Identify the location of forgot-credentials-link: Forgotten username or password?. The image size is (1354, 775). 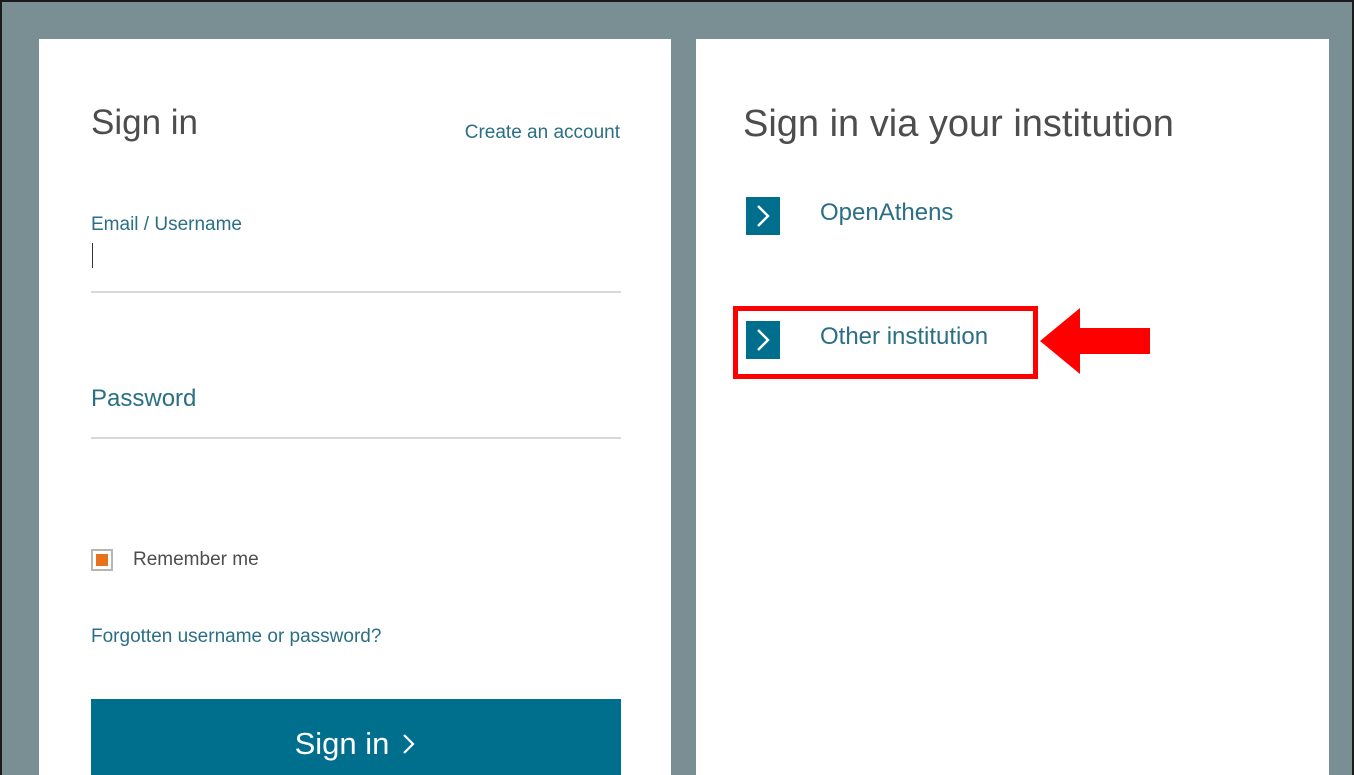
(236, 637).